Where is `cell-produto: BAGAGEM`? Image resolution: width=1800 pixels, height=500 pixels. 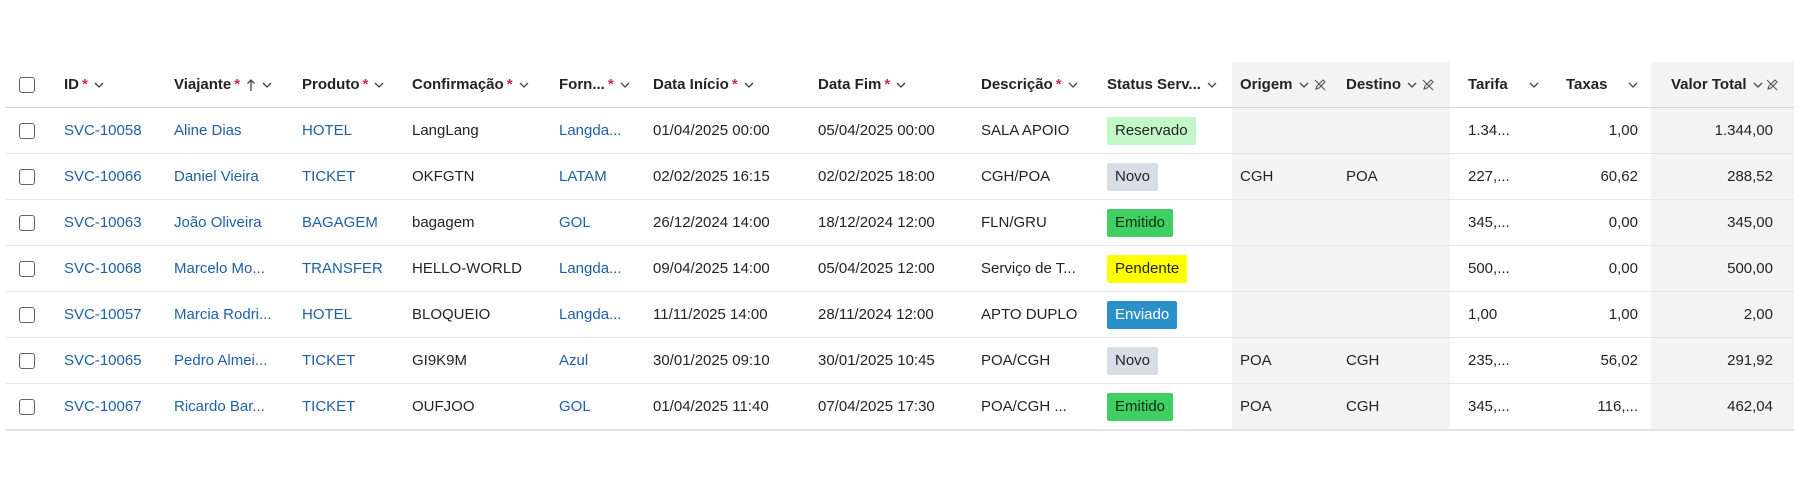
cell-produto: BAGAGEM is located at coordinates (352, 222).